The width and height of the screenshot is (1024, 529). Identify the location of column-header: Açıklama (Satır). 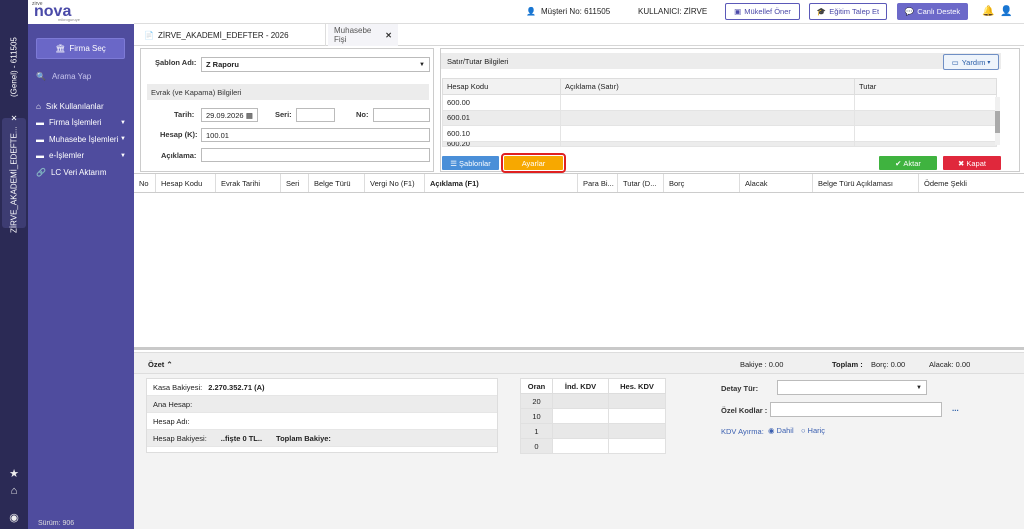
(707, 86).